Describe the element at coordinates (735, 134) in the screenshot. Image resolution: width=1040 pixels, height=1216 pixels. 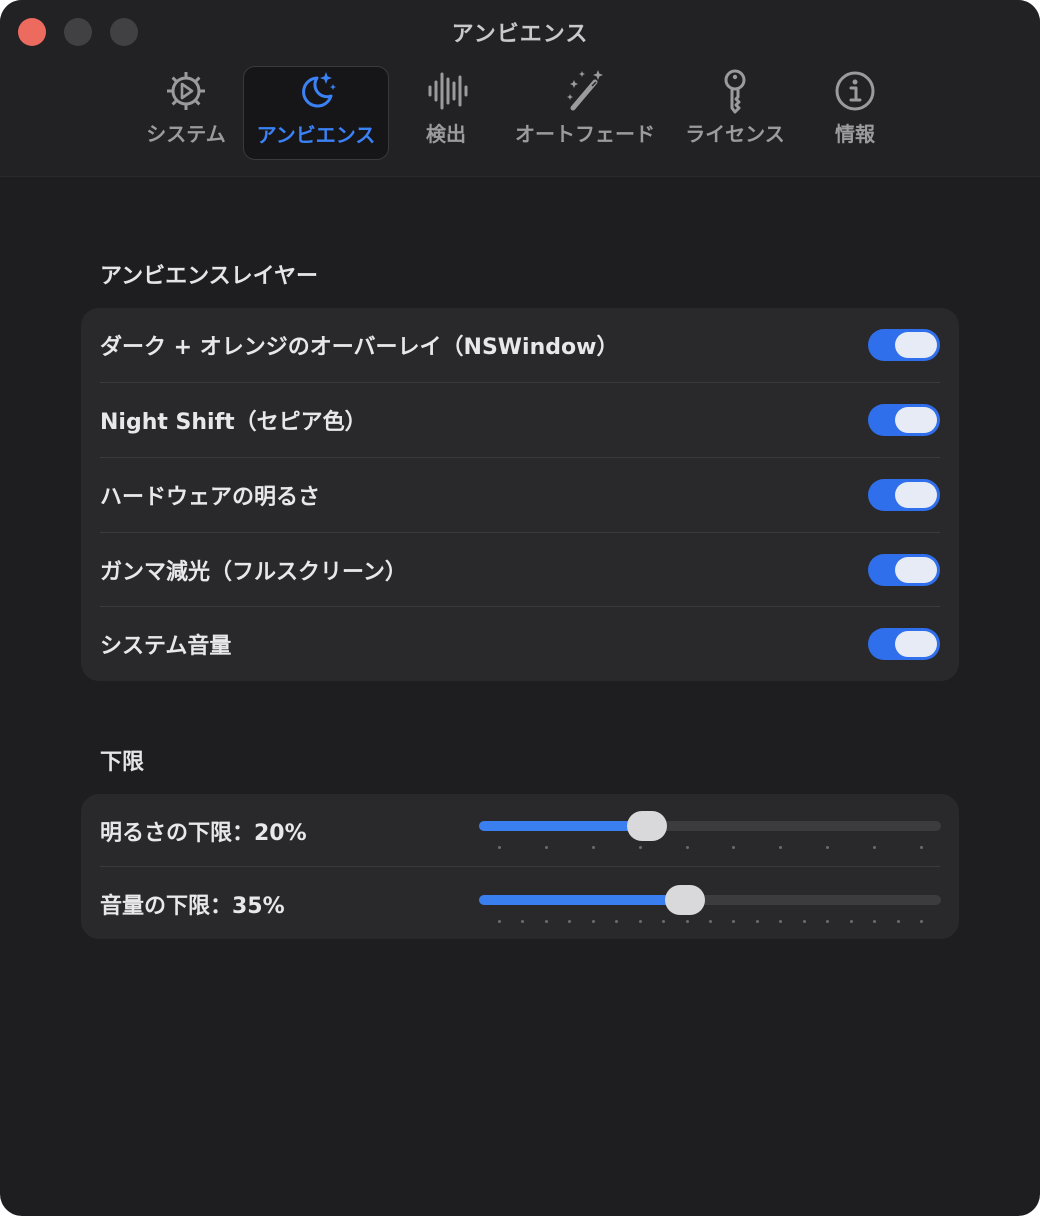
I see `tab-label: ライセンス` at that location.